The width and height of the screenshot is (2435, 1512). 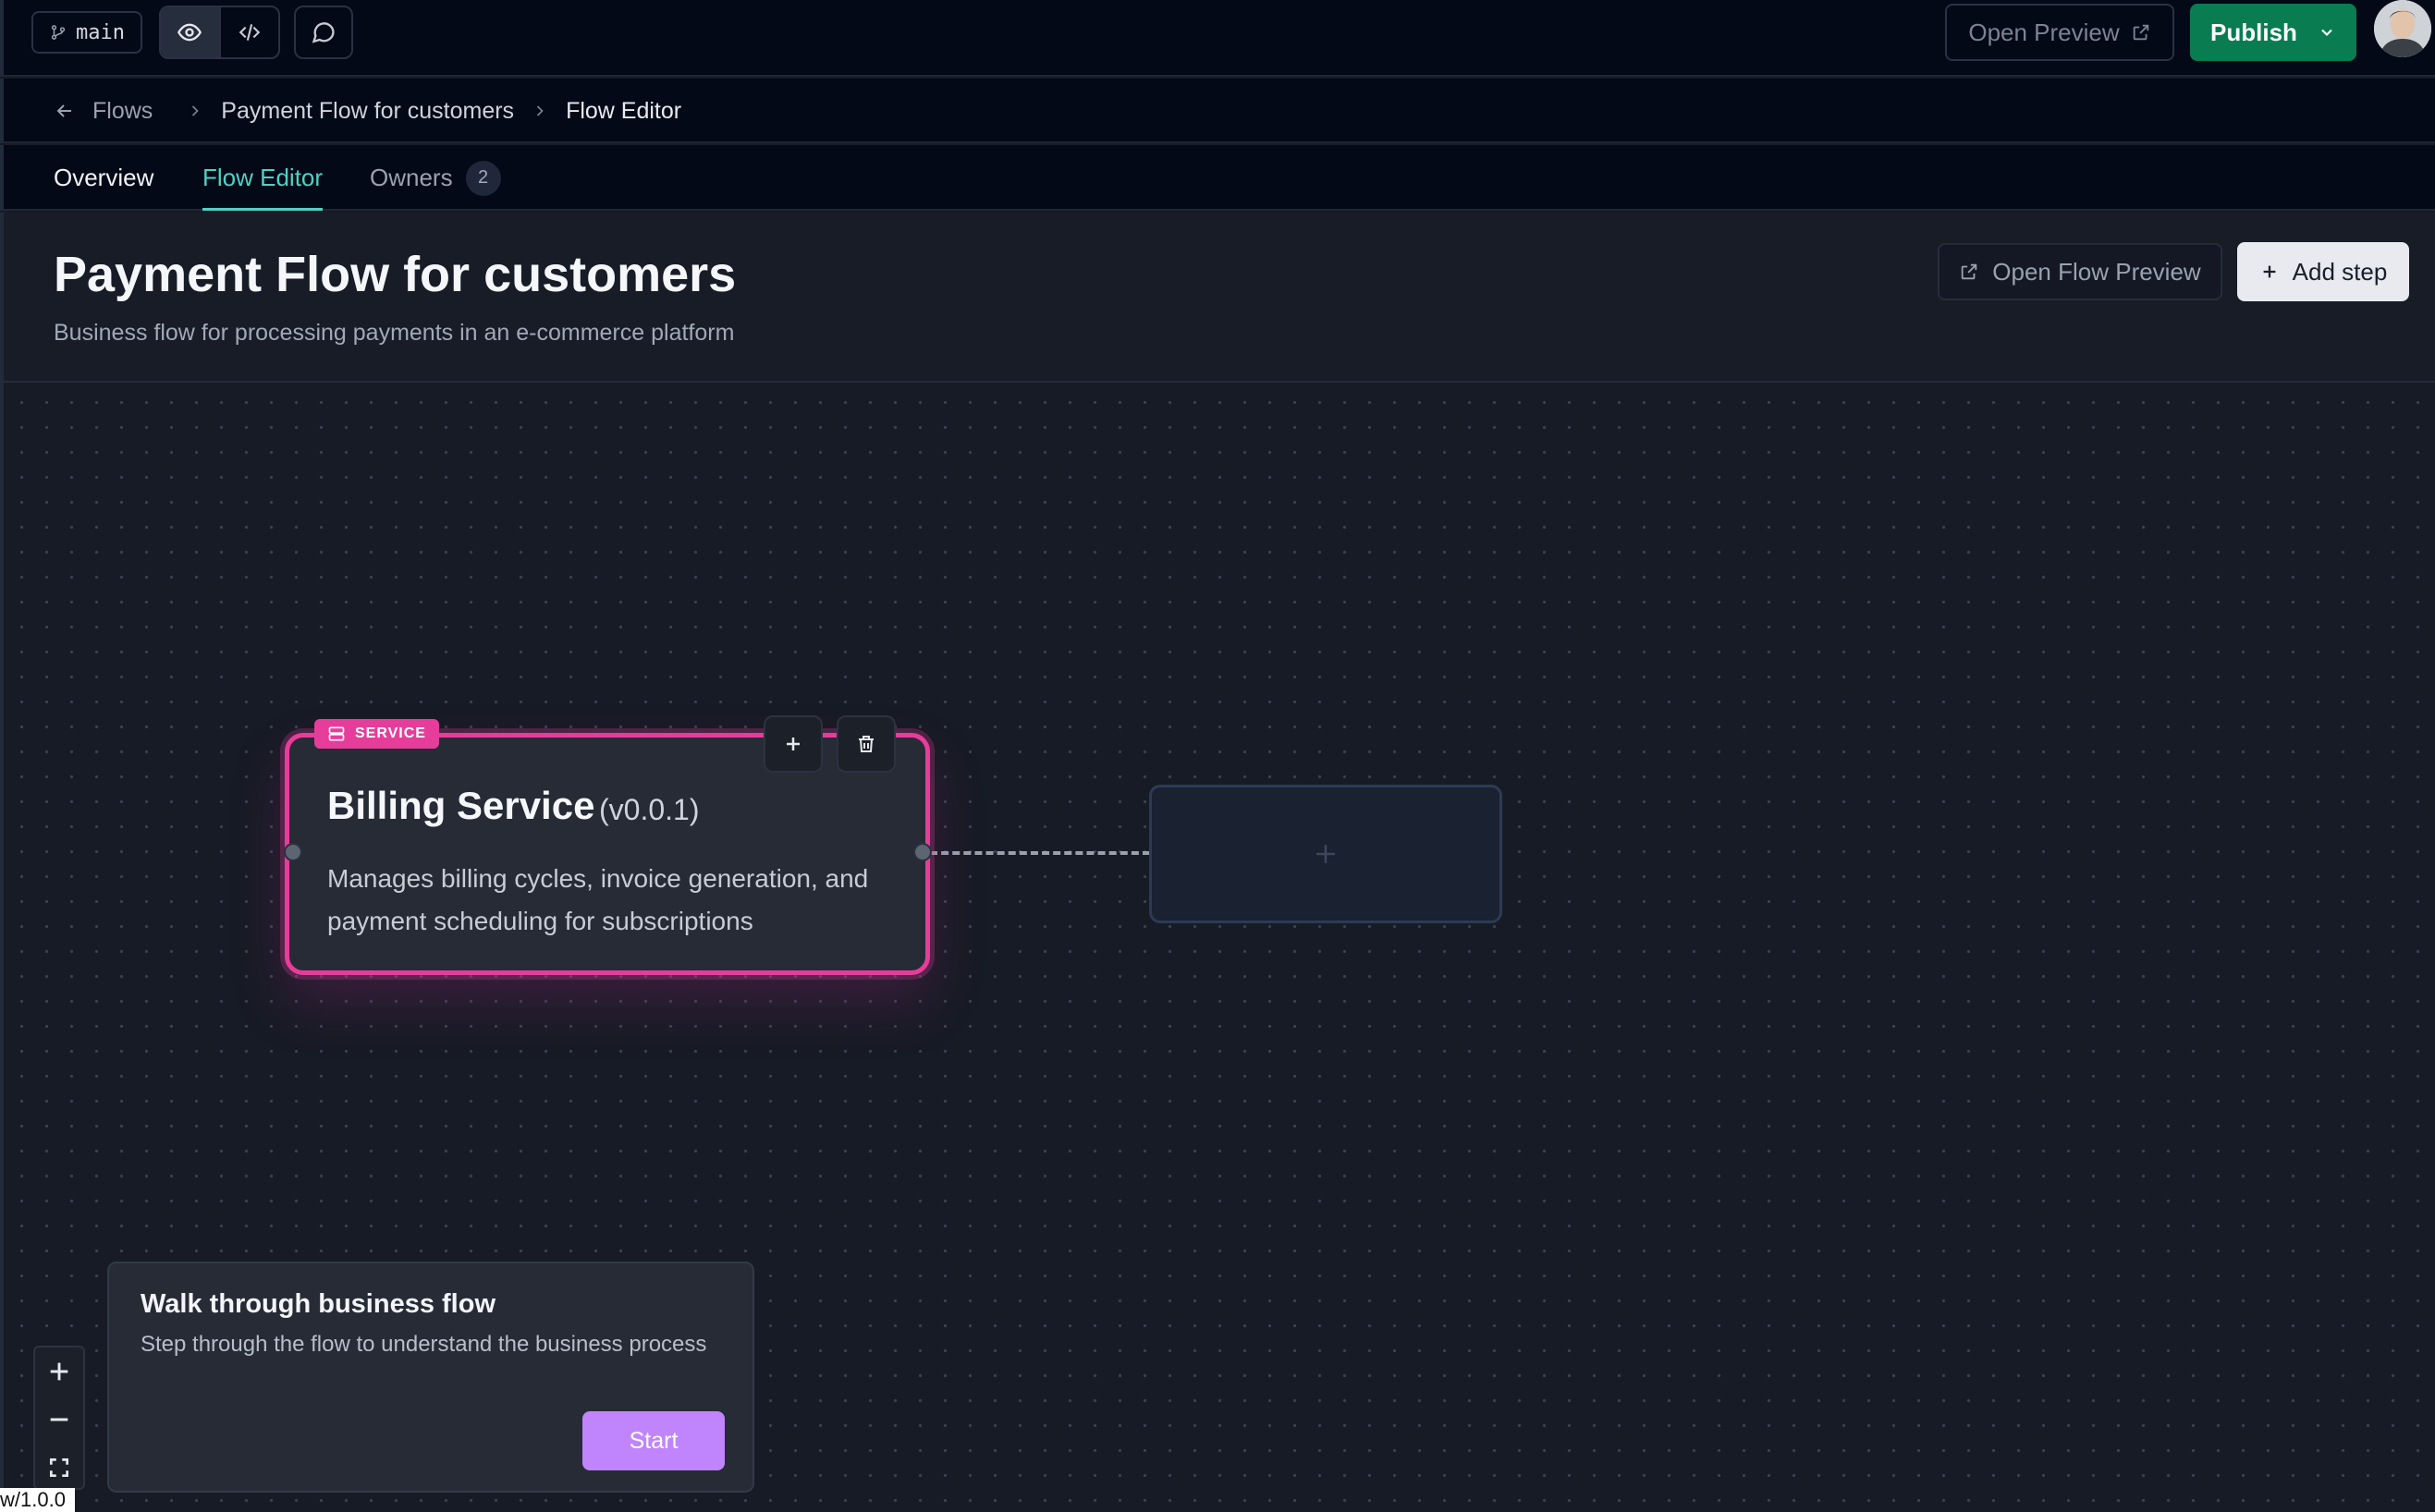 What do you see at coordinates (2340, 271) in the screenshot?
I see `add-step-label: Add step` at bounding box center [2340, 271].